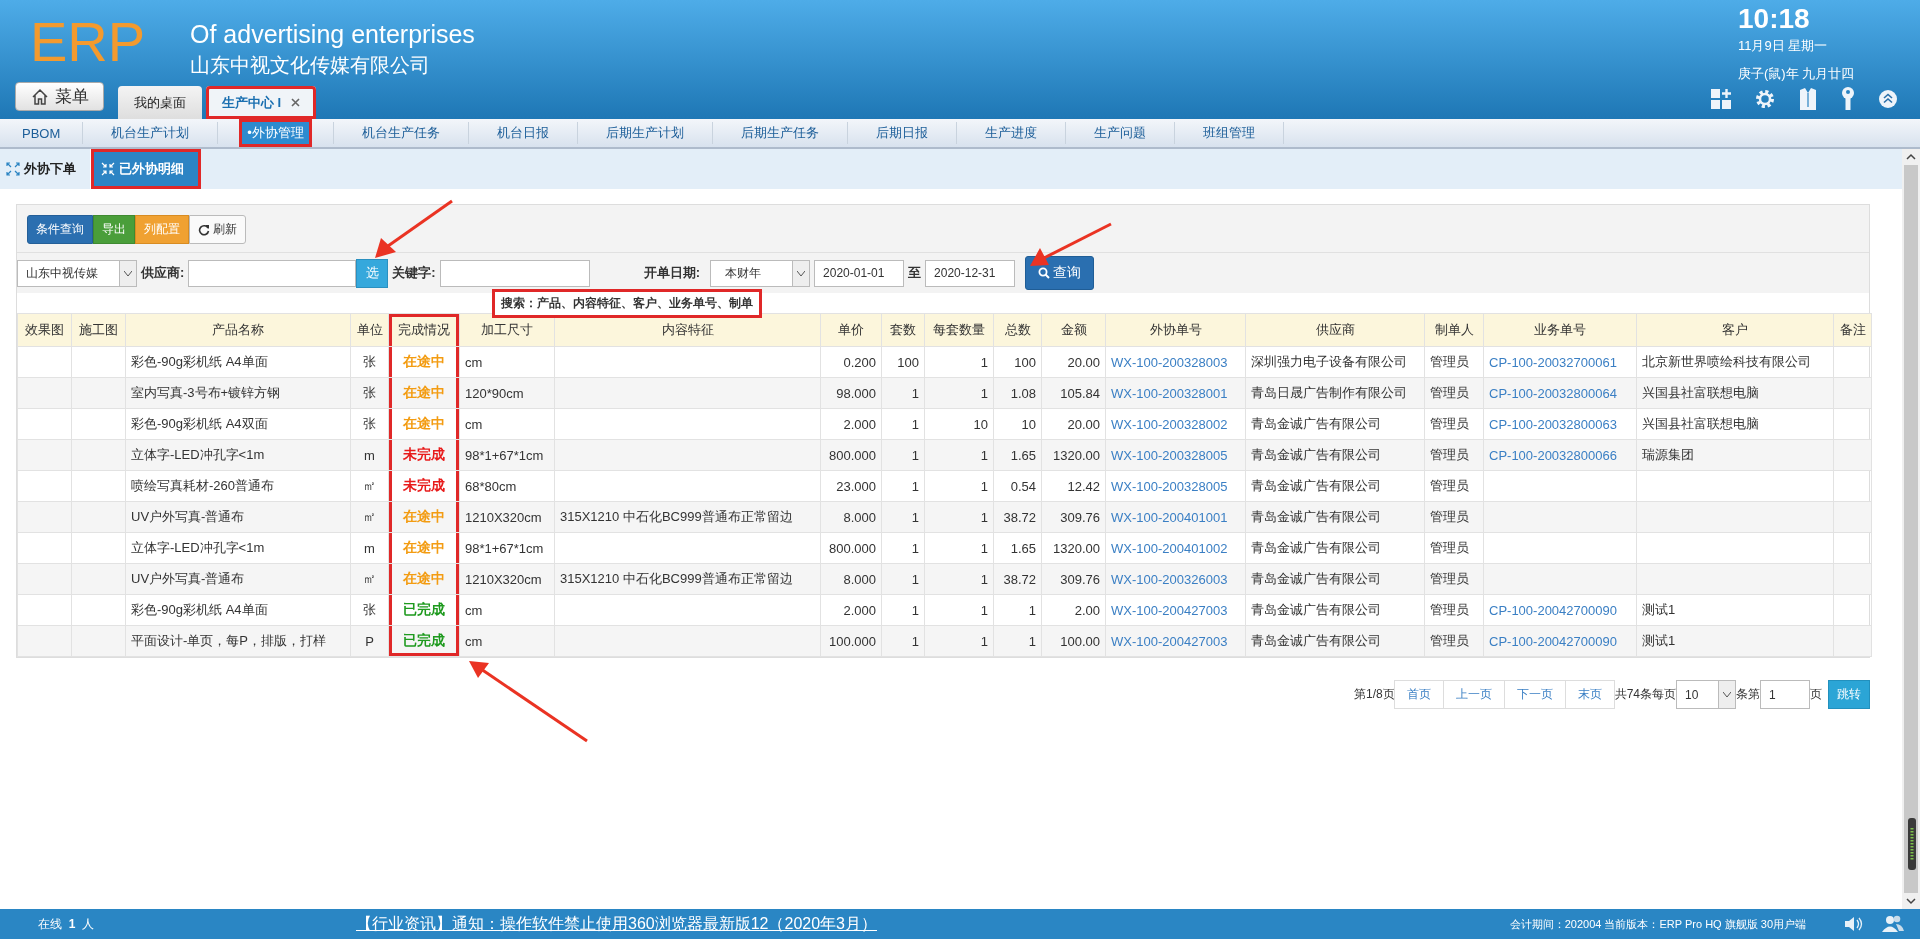 This screenshot has width=1920, height=939. I want to click on refresh-button: 刷新, so click(217, 229).